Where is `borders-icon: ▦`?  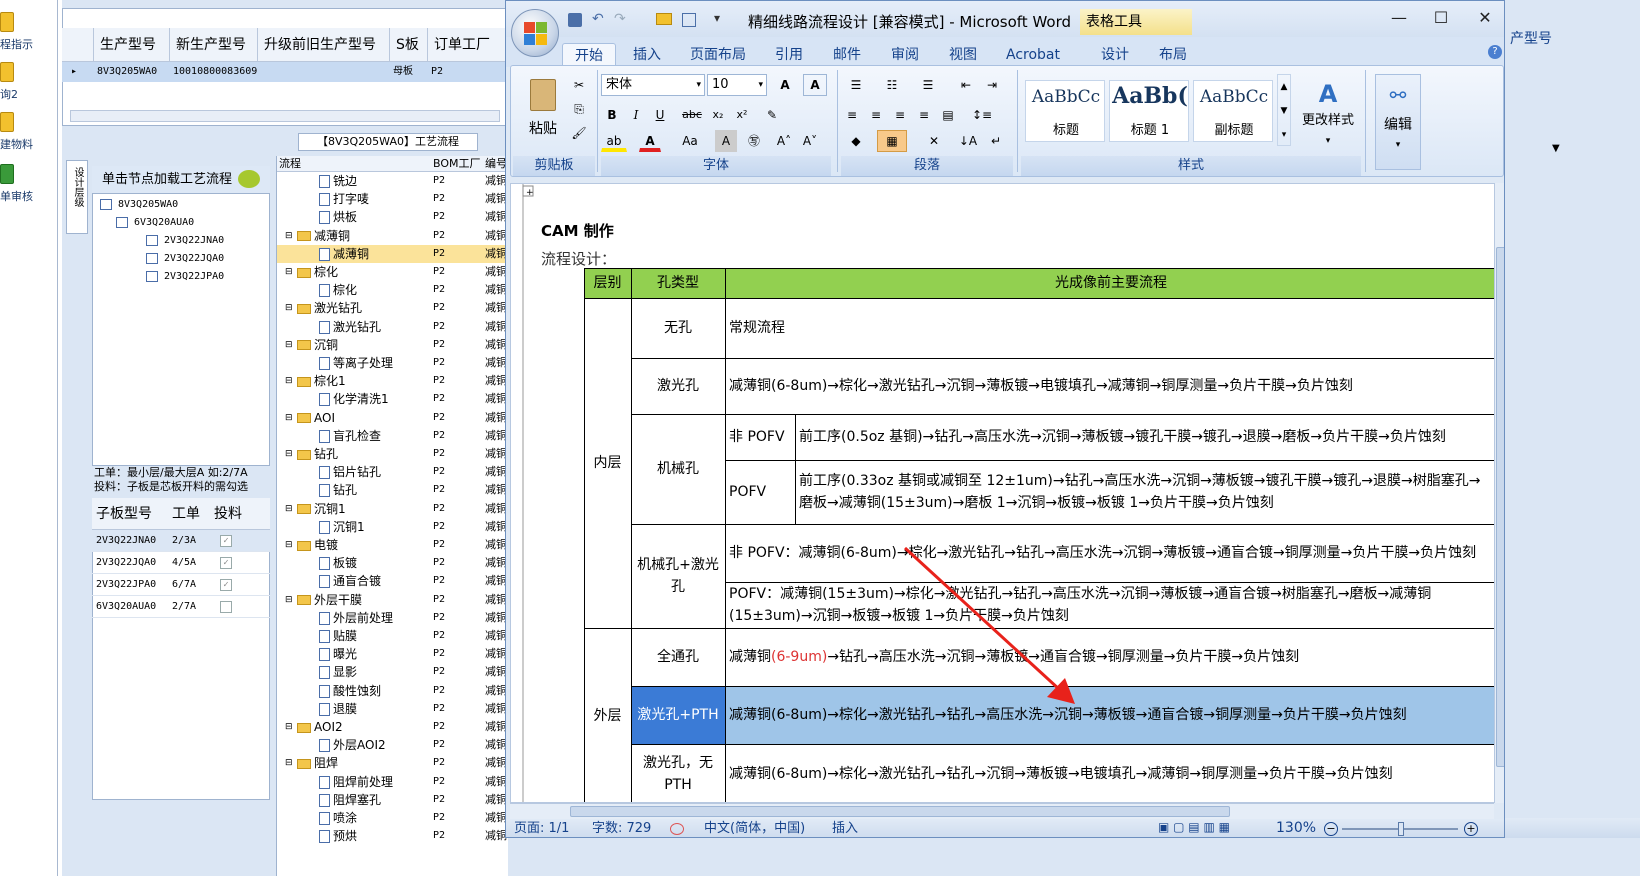 borders-icon: ▦ is located at coordinates (892, 141).